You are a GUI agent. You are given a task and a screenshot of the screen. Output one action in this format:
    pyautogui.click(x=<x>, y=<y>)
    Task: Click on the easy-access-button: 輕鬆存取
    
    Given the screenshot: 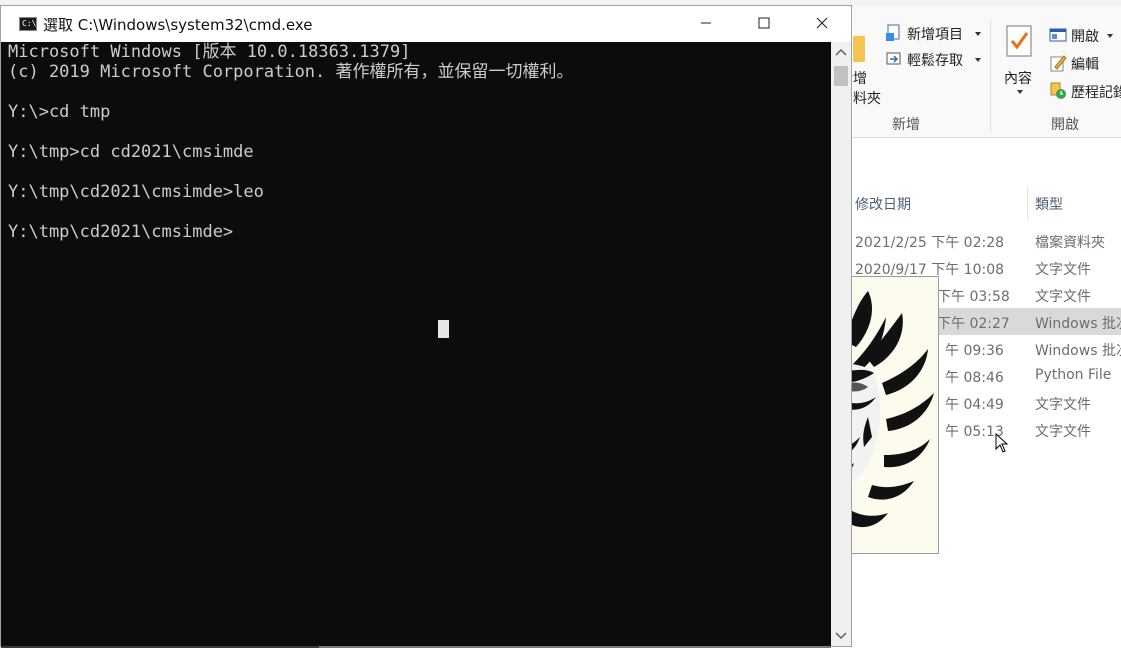 What is the action you would take?
    pyautogui.click(x=935, y=59)
    